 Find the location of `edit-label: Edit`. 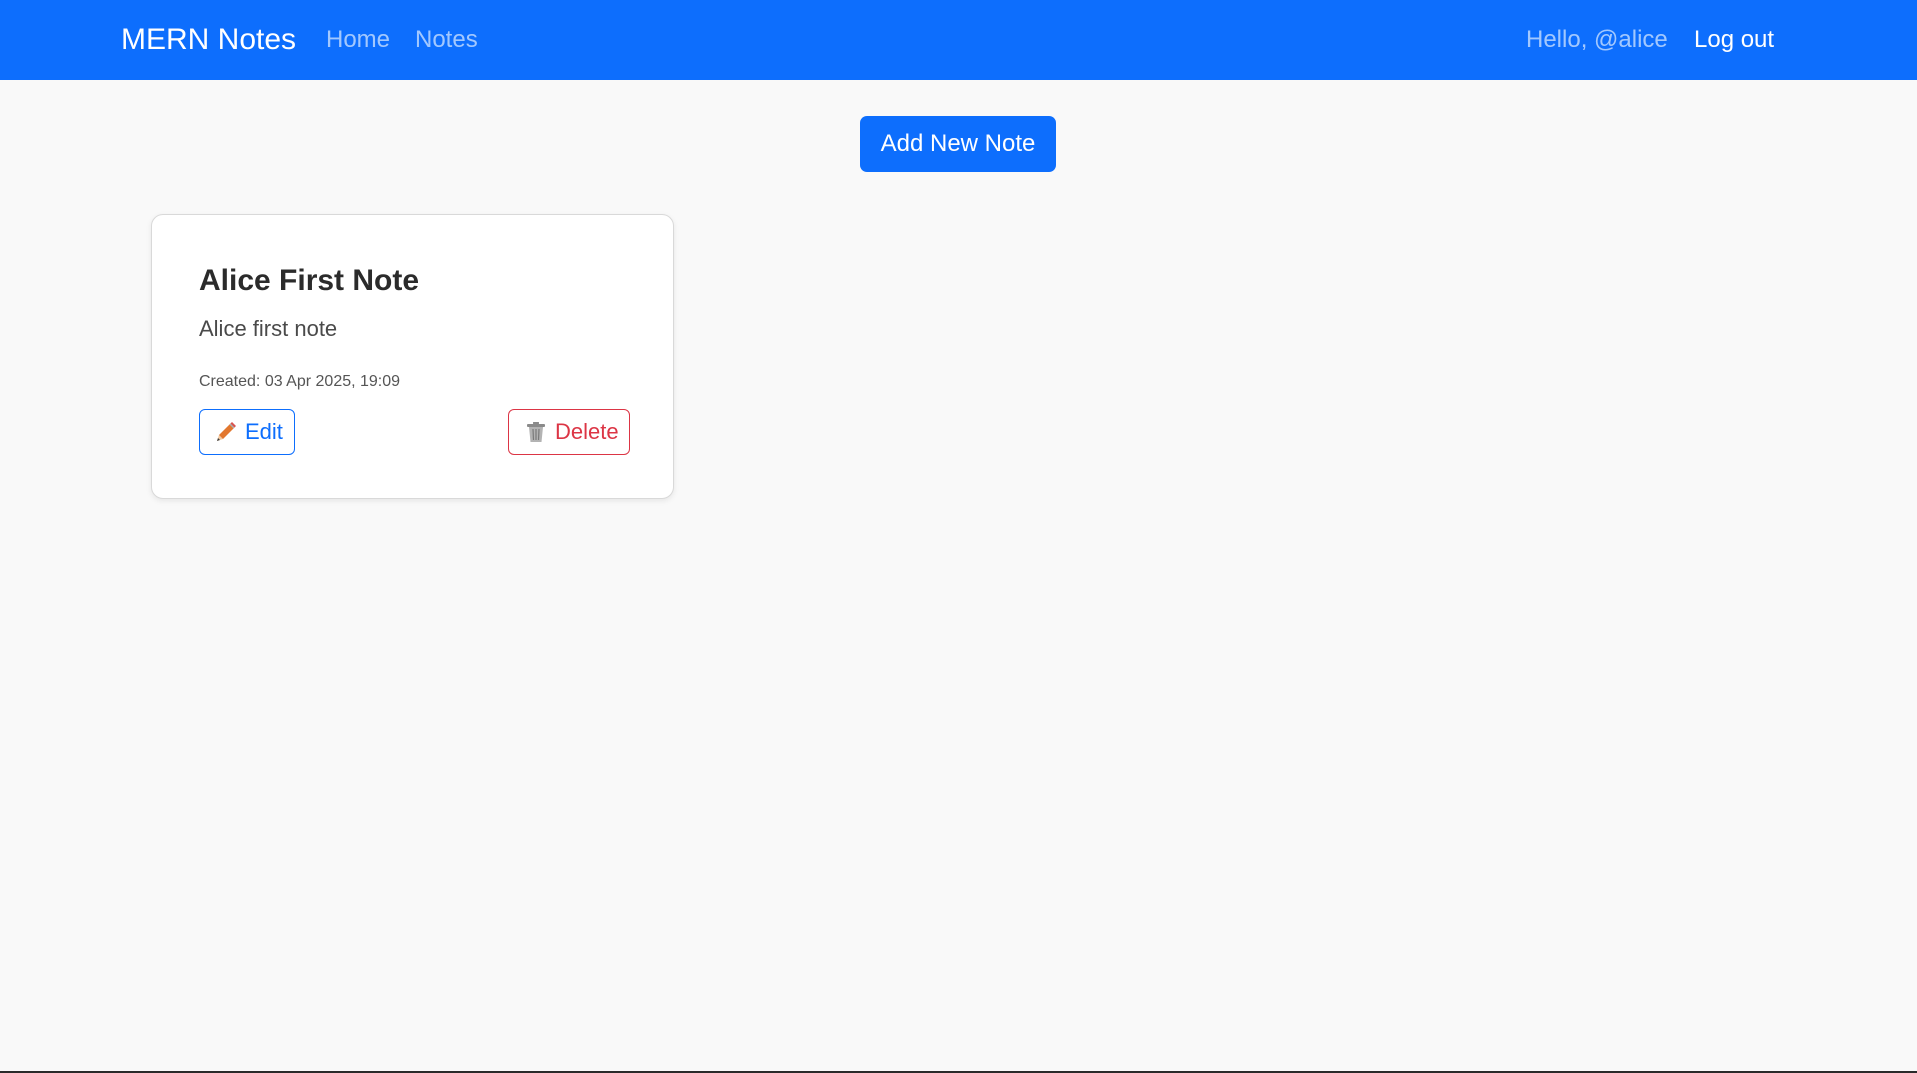

edit-label: Edit is located at coordinates (264, 431).